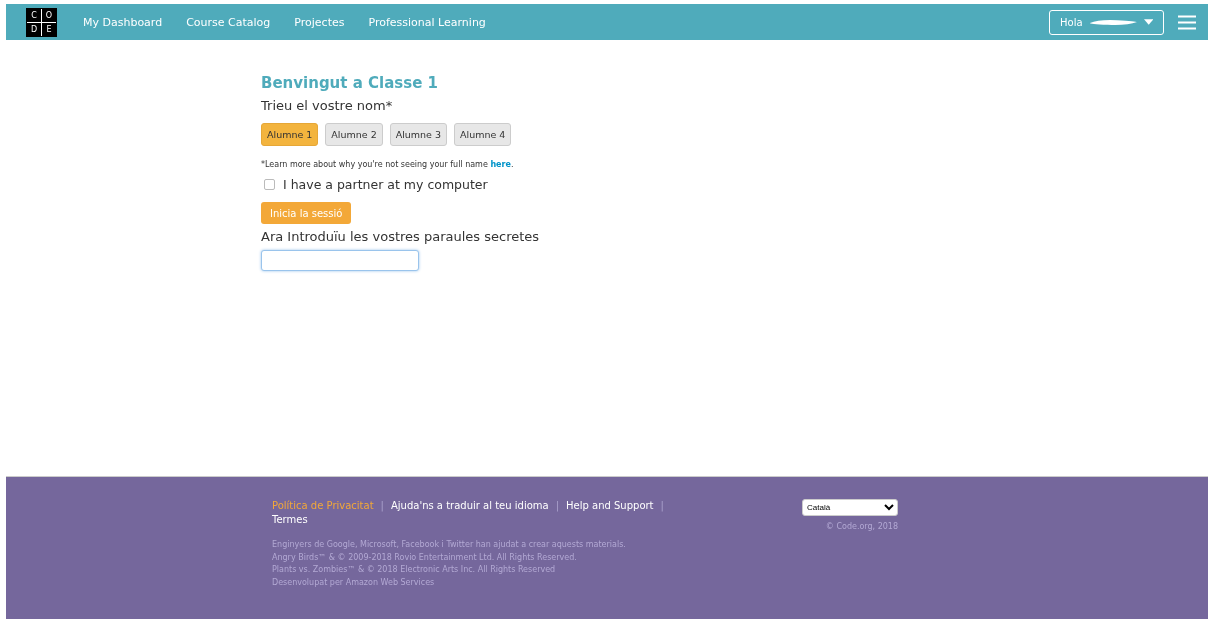 This screenshot has height=619, width=1214. I want to click on user-menu-button: Hola, so click(1106, 22).